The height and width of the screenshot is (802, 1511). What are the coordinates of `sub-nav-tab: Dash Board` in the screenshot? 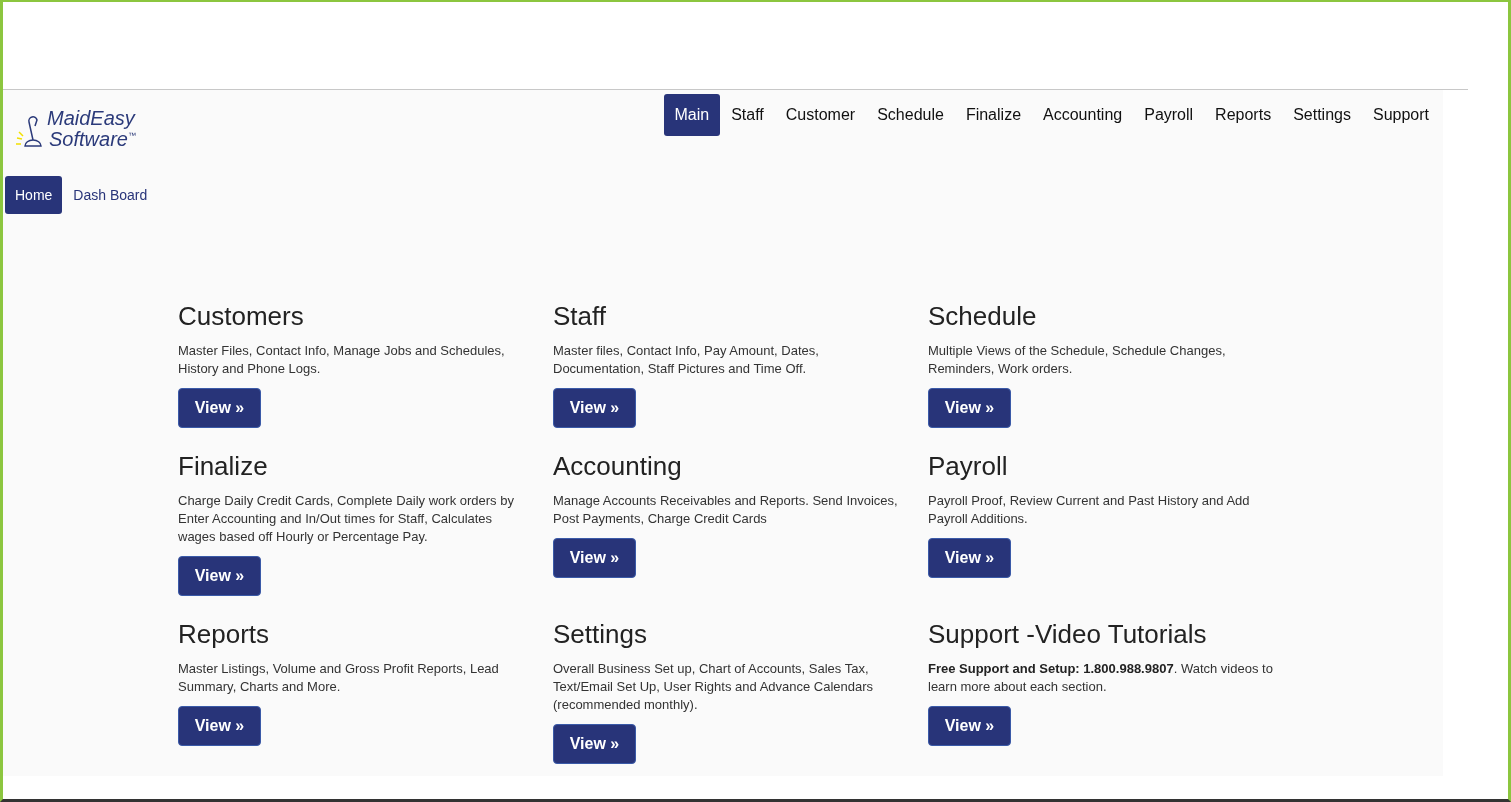 It's located at (110, 195).